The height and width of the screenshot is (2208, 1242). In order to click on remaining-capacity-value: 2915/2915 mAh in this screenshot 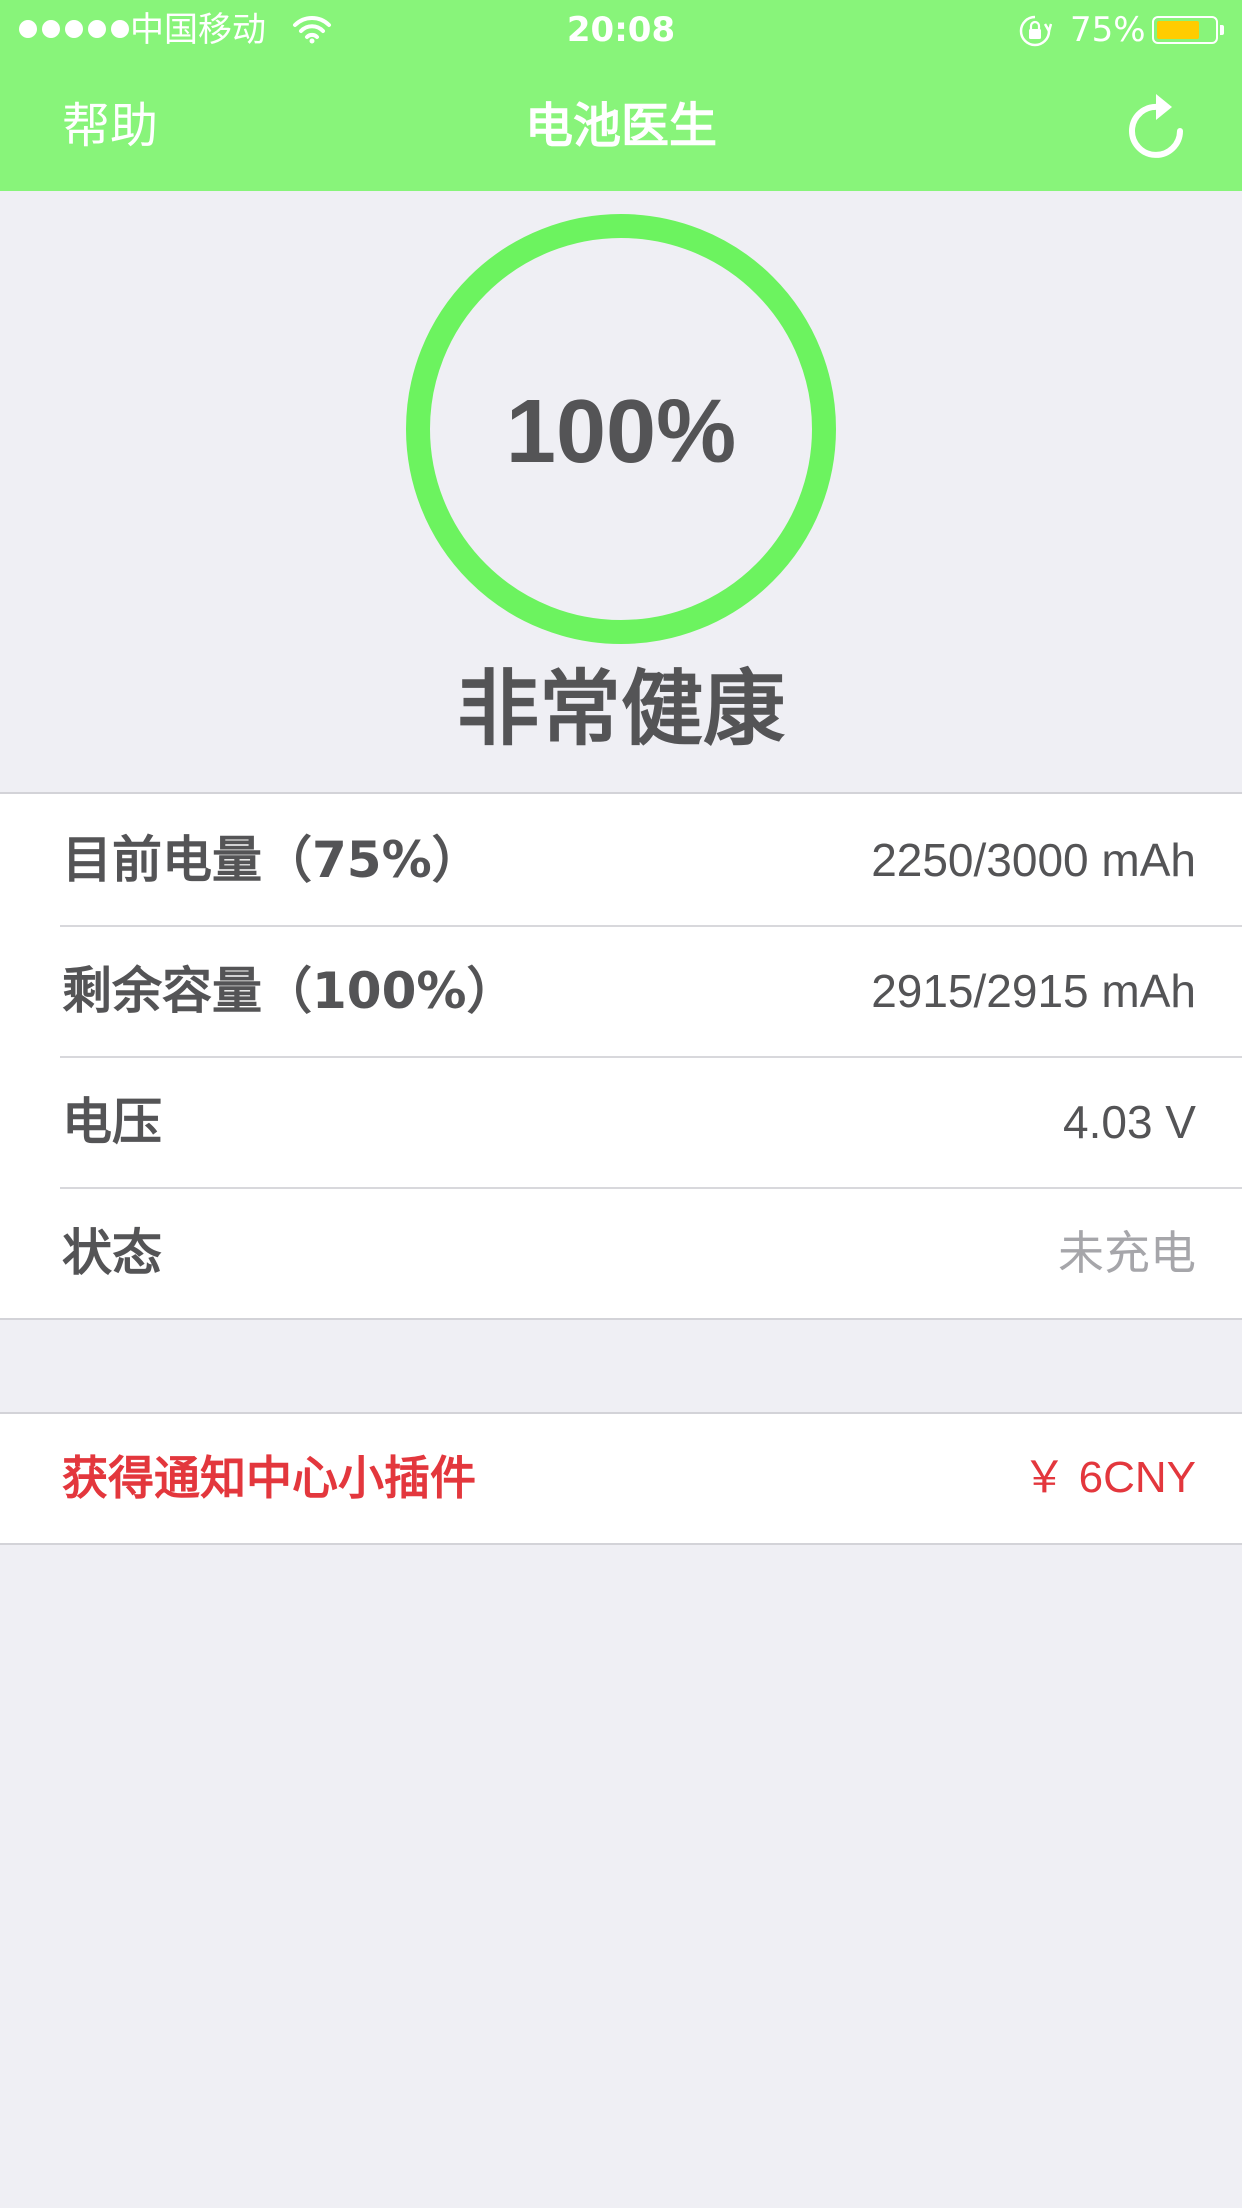, I will do `click(1033, 991)`.